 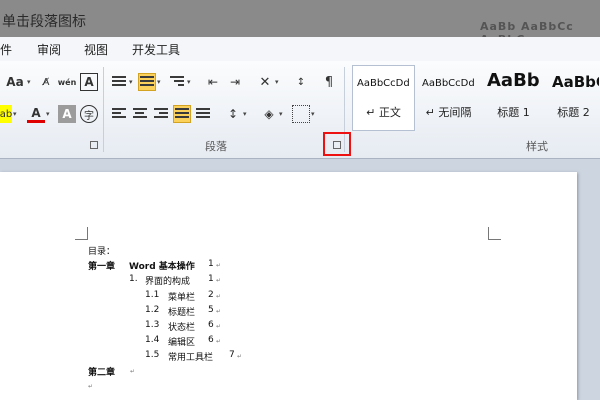 I want to click on subsection-label: 1.4, so click(x=152, y=340).